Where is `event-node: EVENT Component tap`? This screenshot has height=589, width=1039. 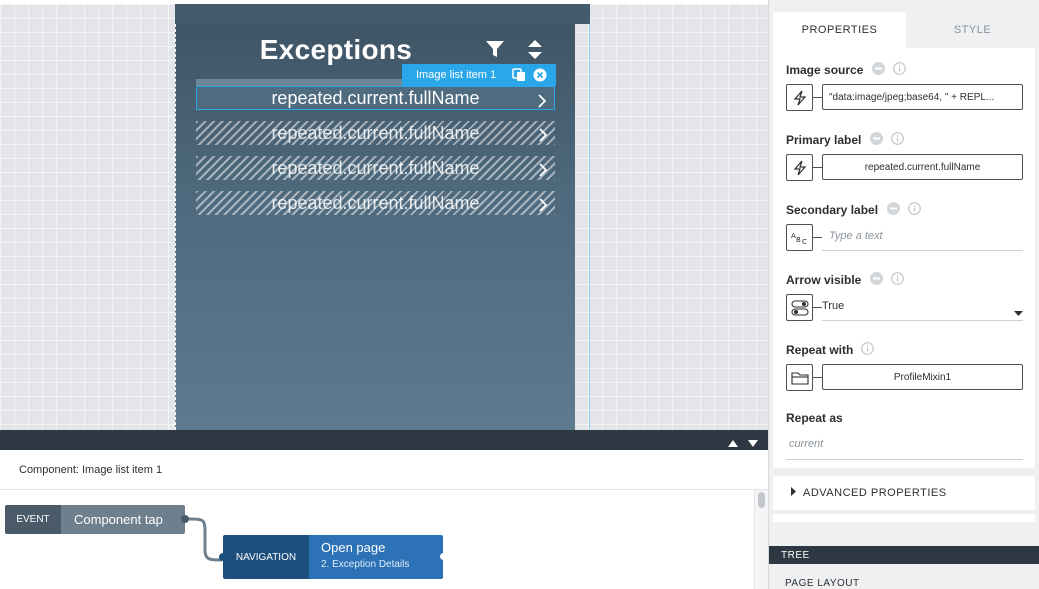 event-node: EVENT Component tap is located at coordinates (95, 519).